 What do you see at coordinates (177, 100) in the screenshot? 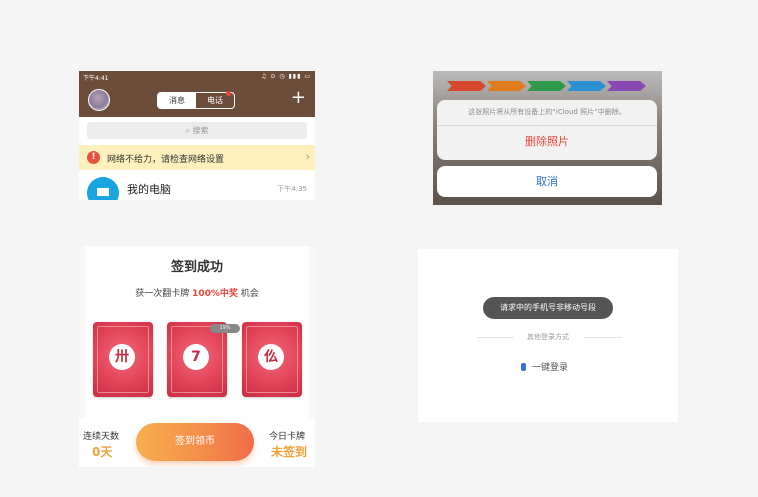
I see `tab-messages: 消息` at bounding box center [177, 100].